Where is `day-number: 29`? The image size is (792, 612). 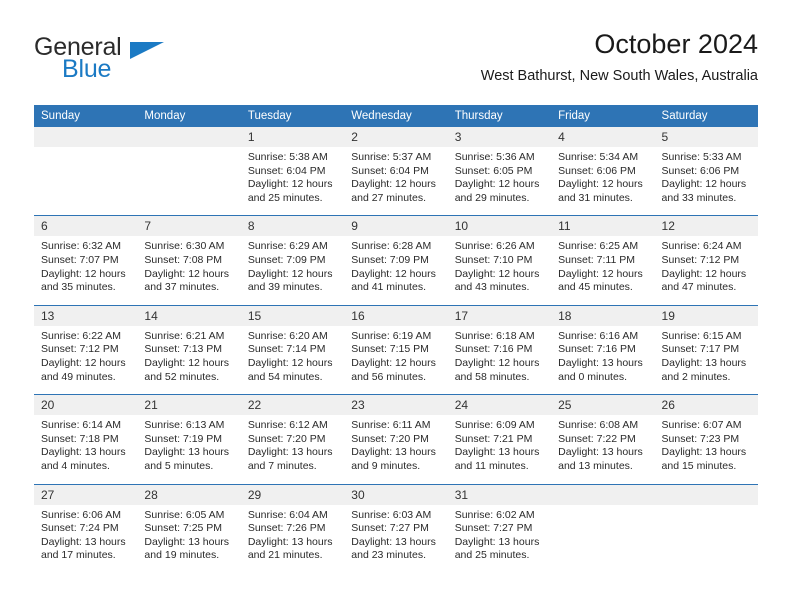 day-number: 29 is located at coordinates (292, 494).